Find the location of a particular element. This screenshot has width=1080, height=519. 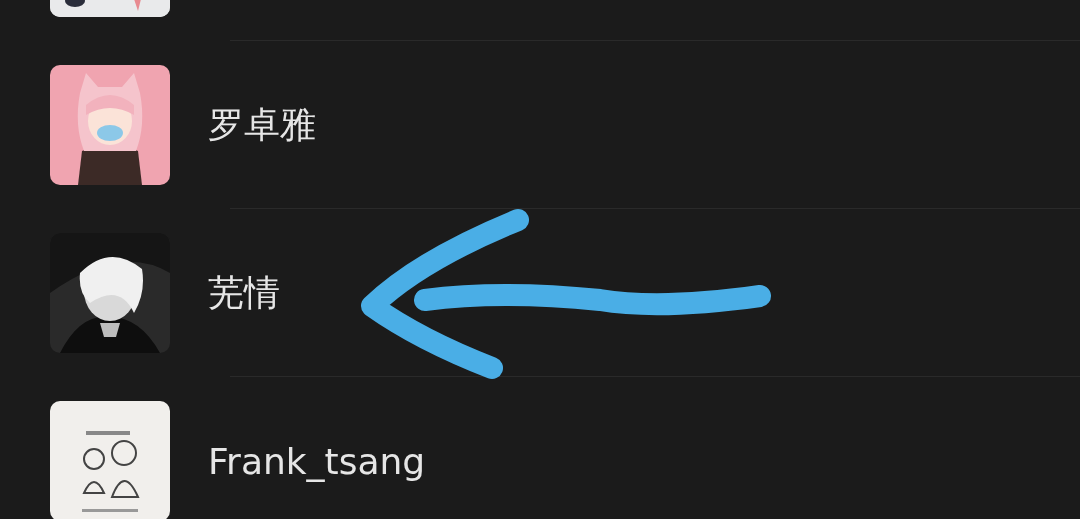

contact-name: 芜情 is located at coordinates (244, 293).